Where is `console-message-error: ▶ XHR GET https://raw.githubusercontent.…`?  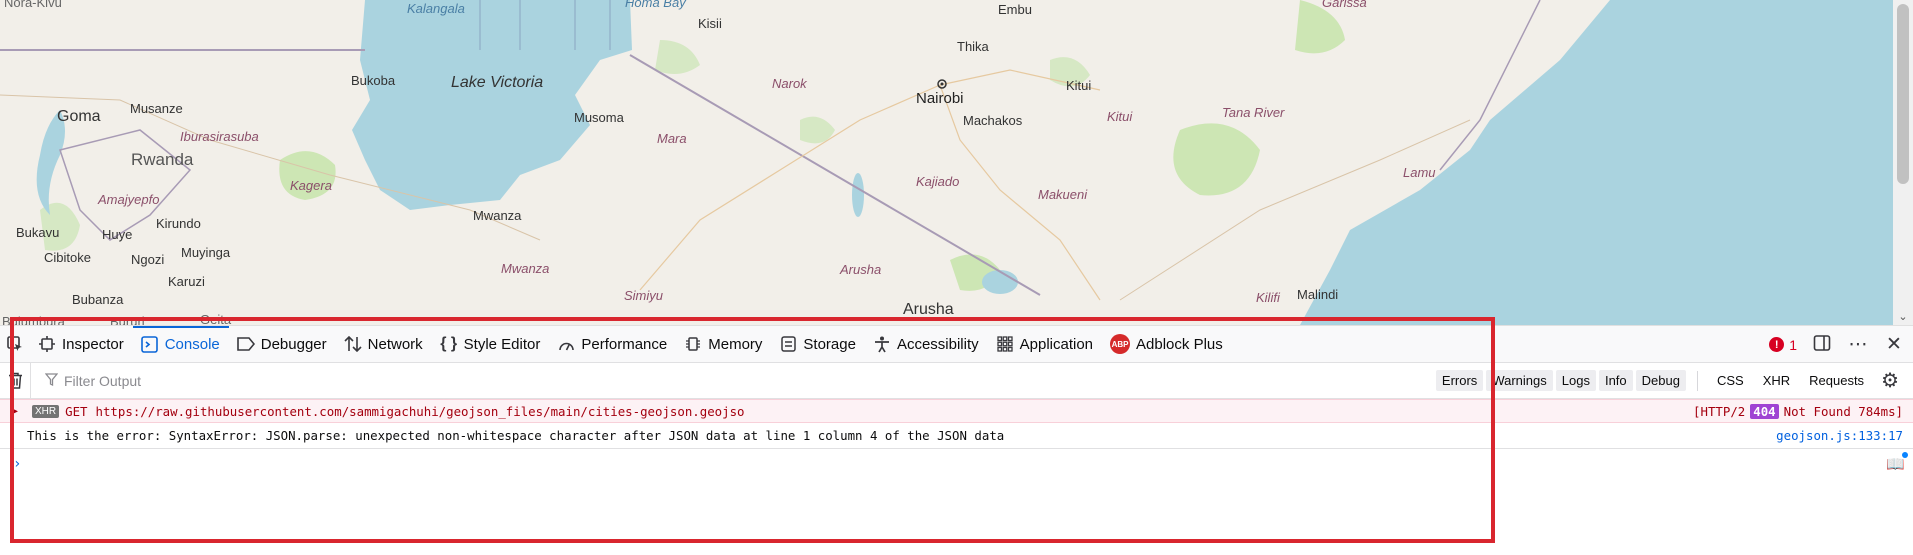
console-message-error: ▶ XHR GET https://raw.githubusercontent.… is located at coordinates (956, 411).